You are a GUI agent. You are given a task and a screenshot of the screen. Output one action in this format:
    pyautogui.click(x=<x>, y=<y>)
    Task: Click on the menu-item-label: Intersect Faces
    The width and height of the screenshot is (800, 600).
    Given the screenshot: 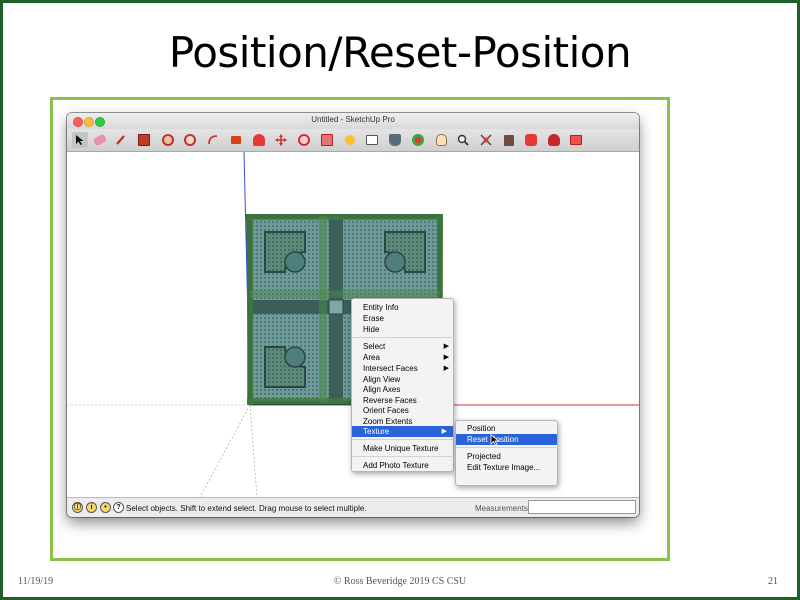 What is the action you would take?
    pyautogui.click(x=390, y=368)
    